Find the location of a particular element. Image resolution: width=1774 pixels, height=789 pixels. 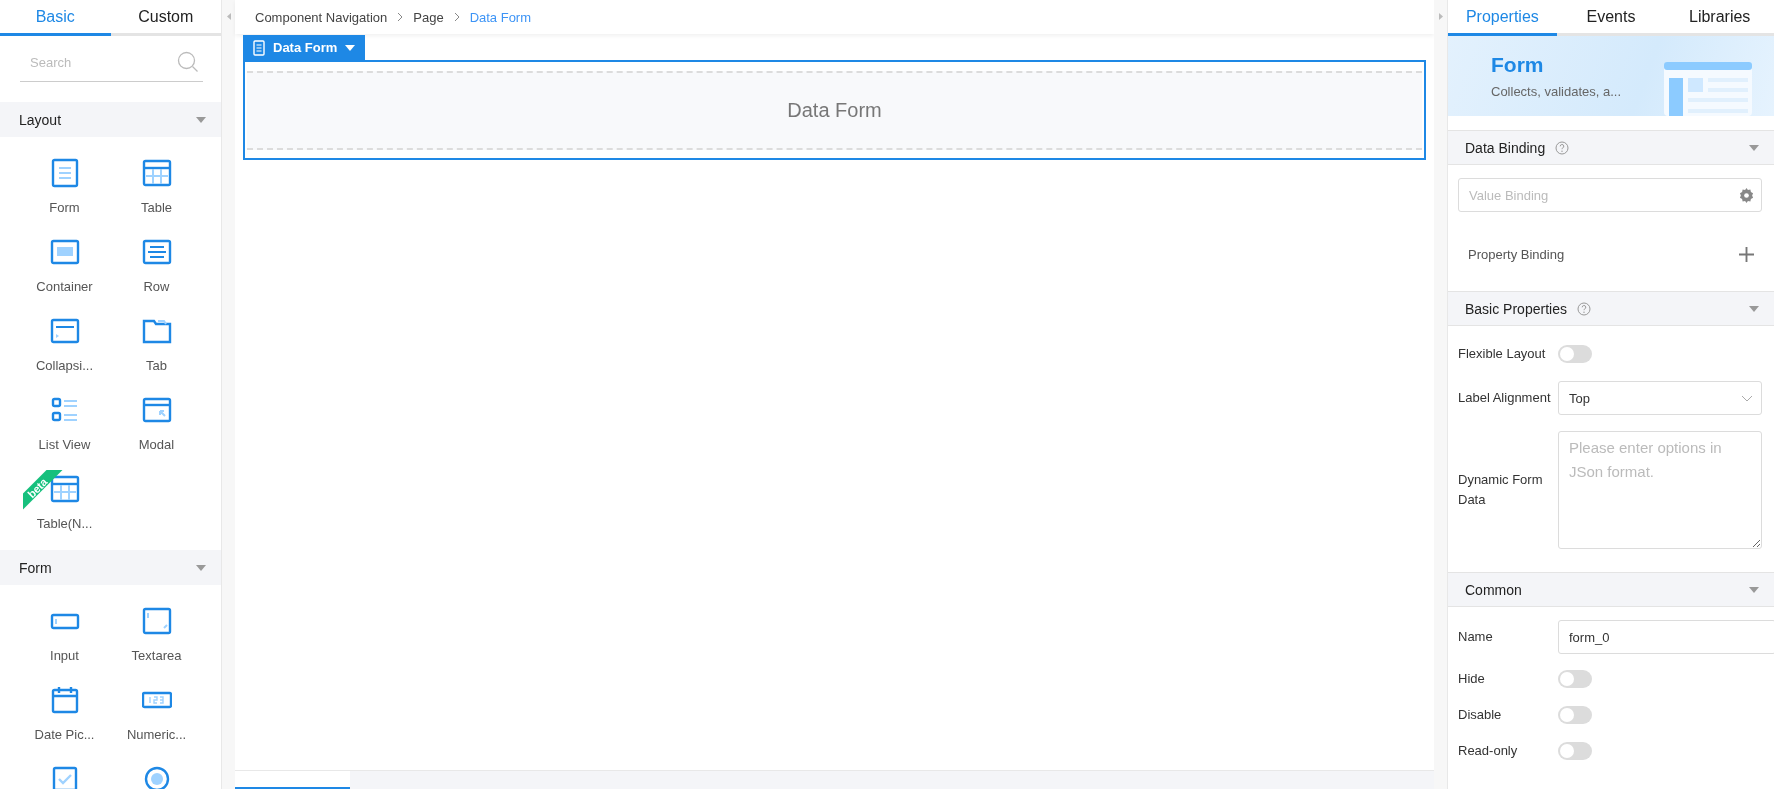

breadcrumb-link: Page is located at coordinates (428, 17).